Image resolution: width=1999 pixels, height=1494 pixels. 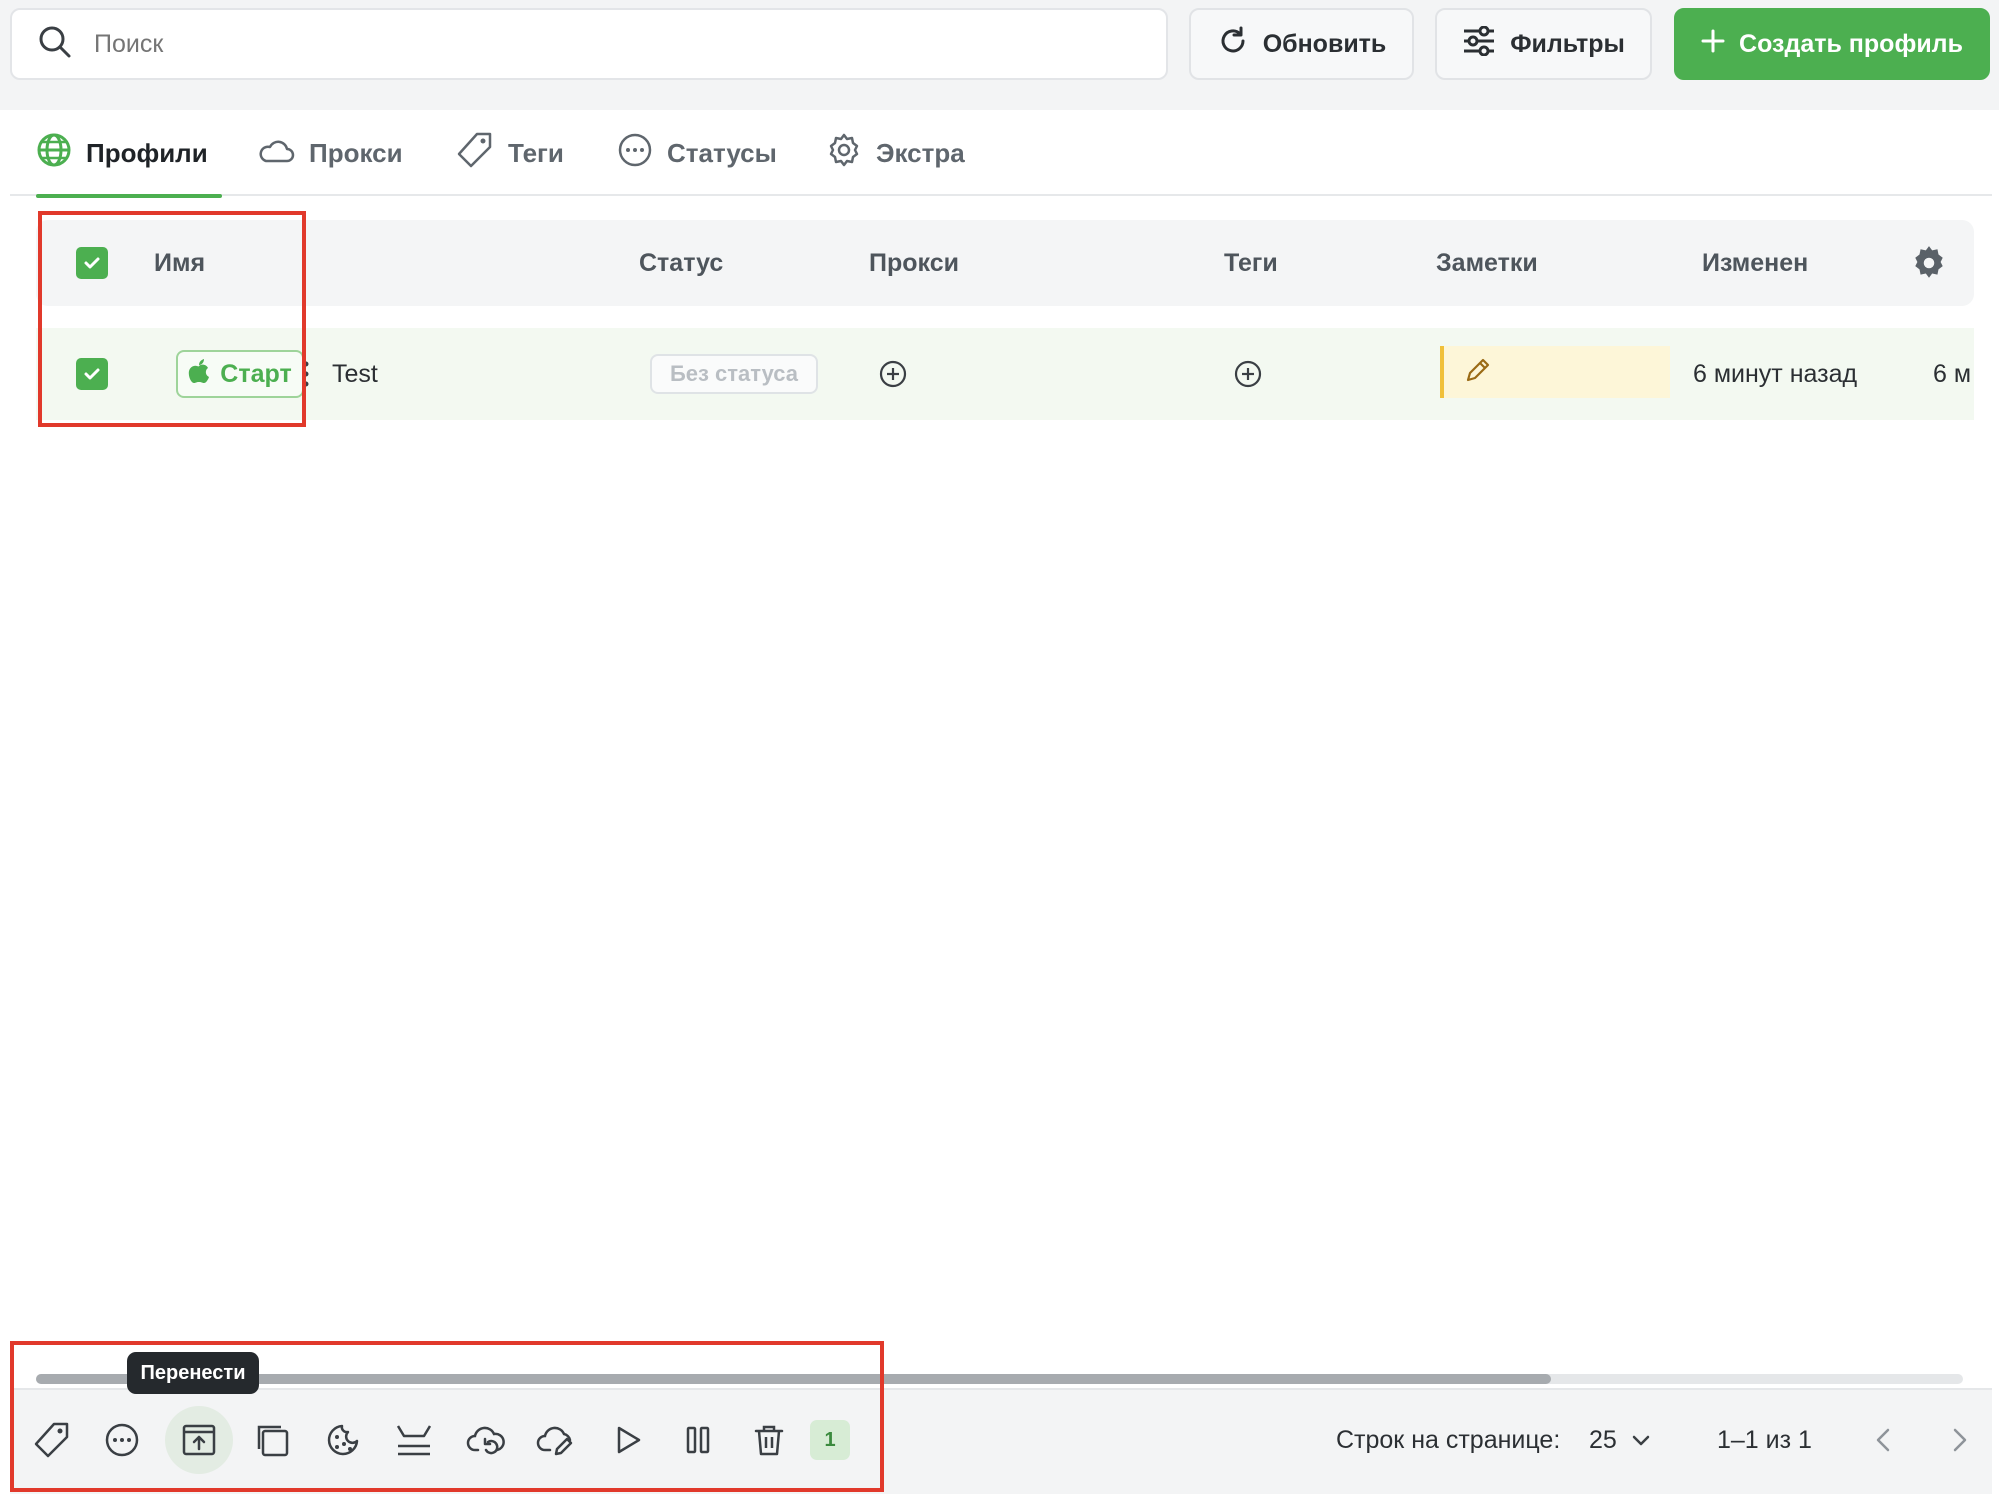 I want to click on tab-proxies-label: Прокси, so click(x=356, y=152).